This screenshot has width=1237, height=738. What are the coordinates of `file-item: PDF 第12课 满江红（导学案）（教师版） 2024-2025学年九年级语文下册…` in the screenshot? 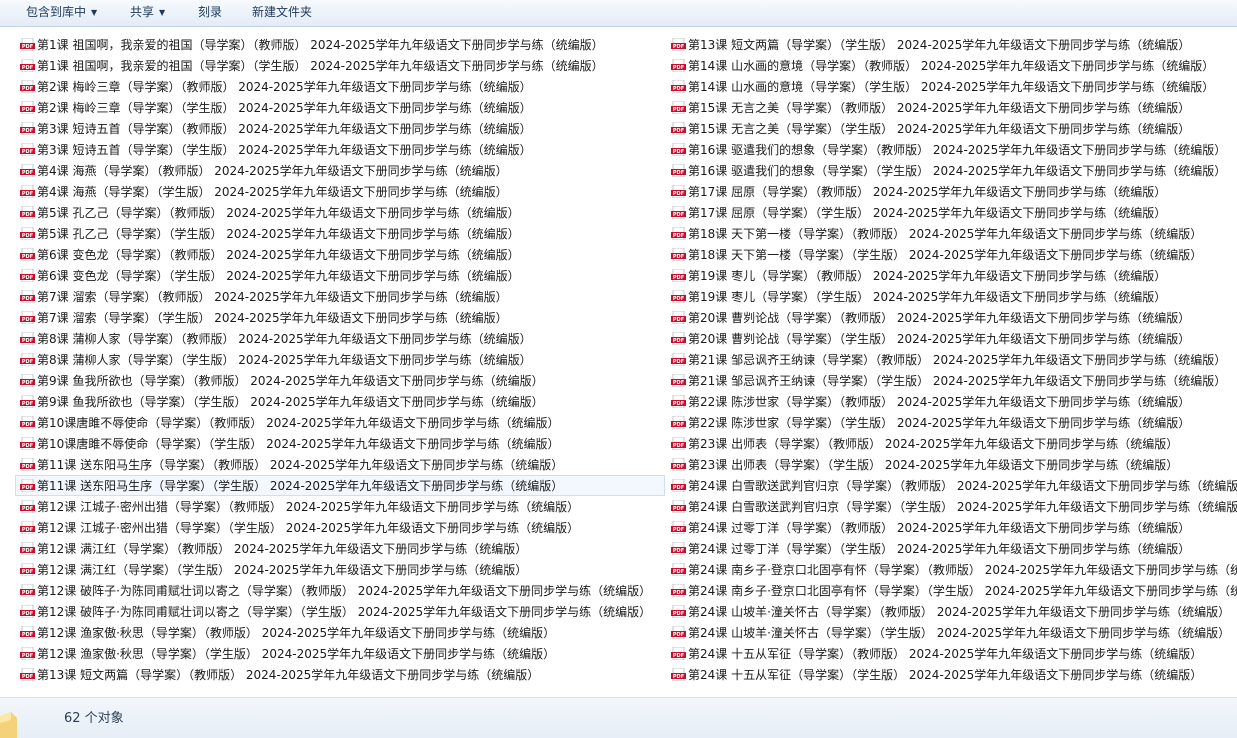 It's located at (340, 548).